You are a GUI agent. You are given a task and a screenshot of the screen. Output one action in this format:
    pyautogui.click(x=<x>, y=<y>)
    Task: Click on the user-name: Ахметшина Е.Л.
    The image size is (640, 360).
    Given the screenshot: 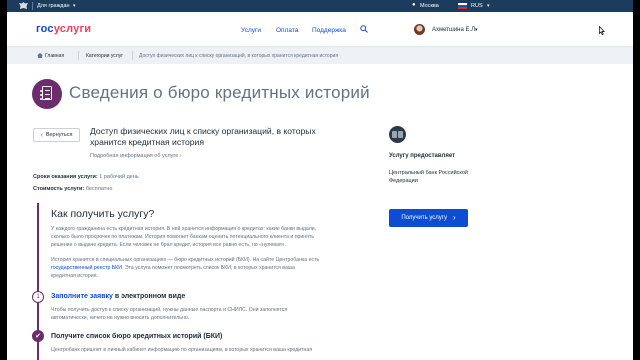 What is the action you would take?
    pyautogui.click(x=454, y=30)
    